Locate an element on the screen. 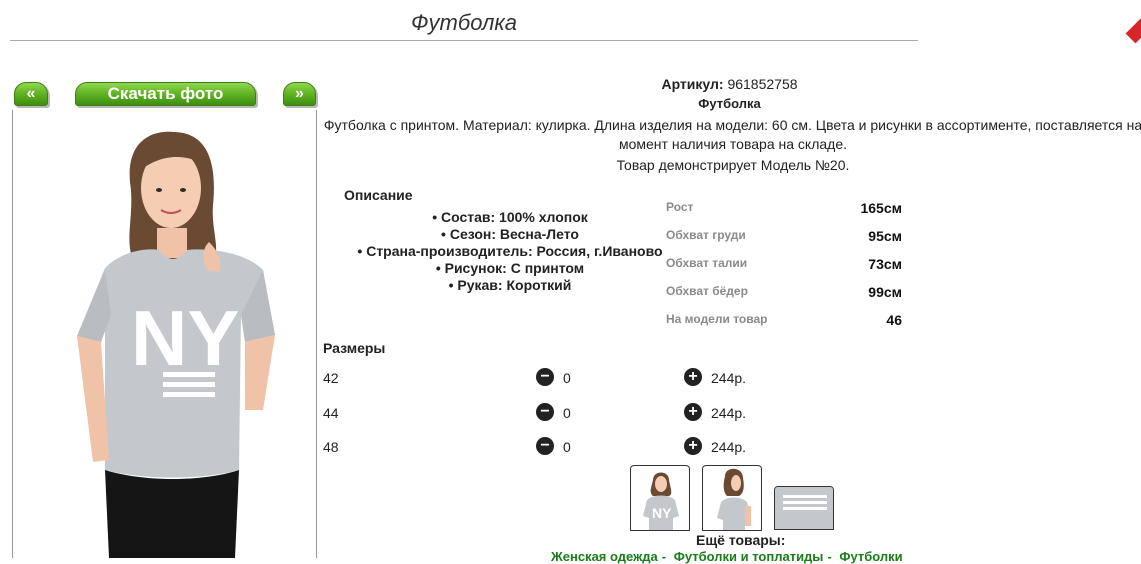 This screenshot has height=564, width=1141. thumbnail-fabric-illustration is located at coordinates (804, 508).